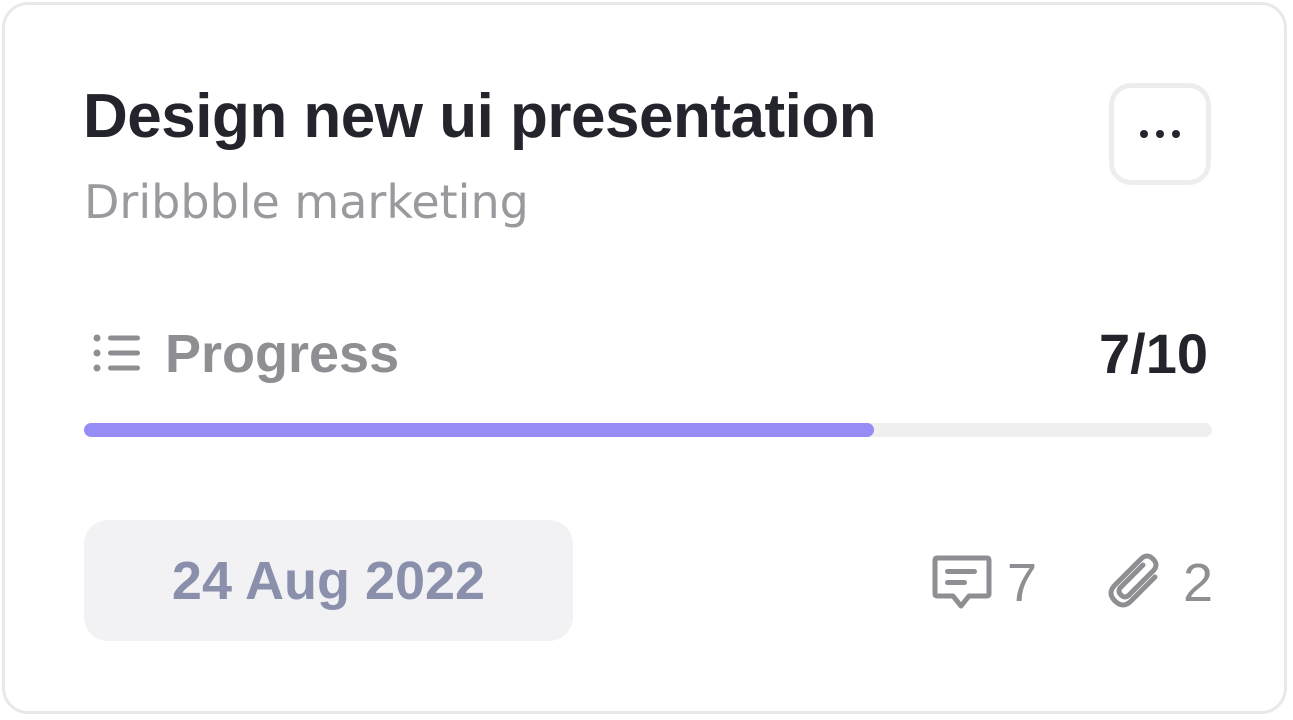 The height and width of the screenshot is (720, 1293). I want to click on more-horizontal-icon, so click(1160, 134).